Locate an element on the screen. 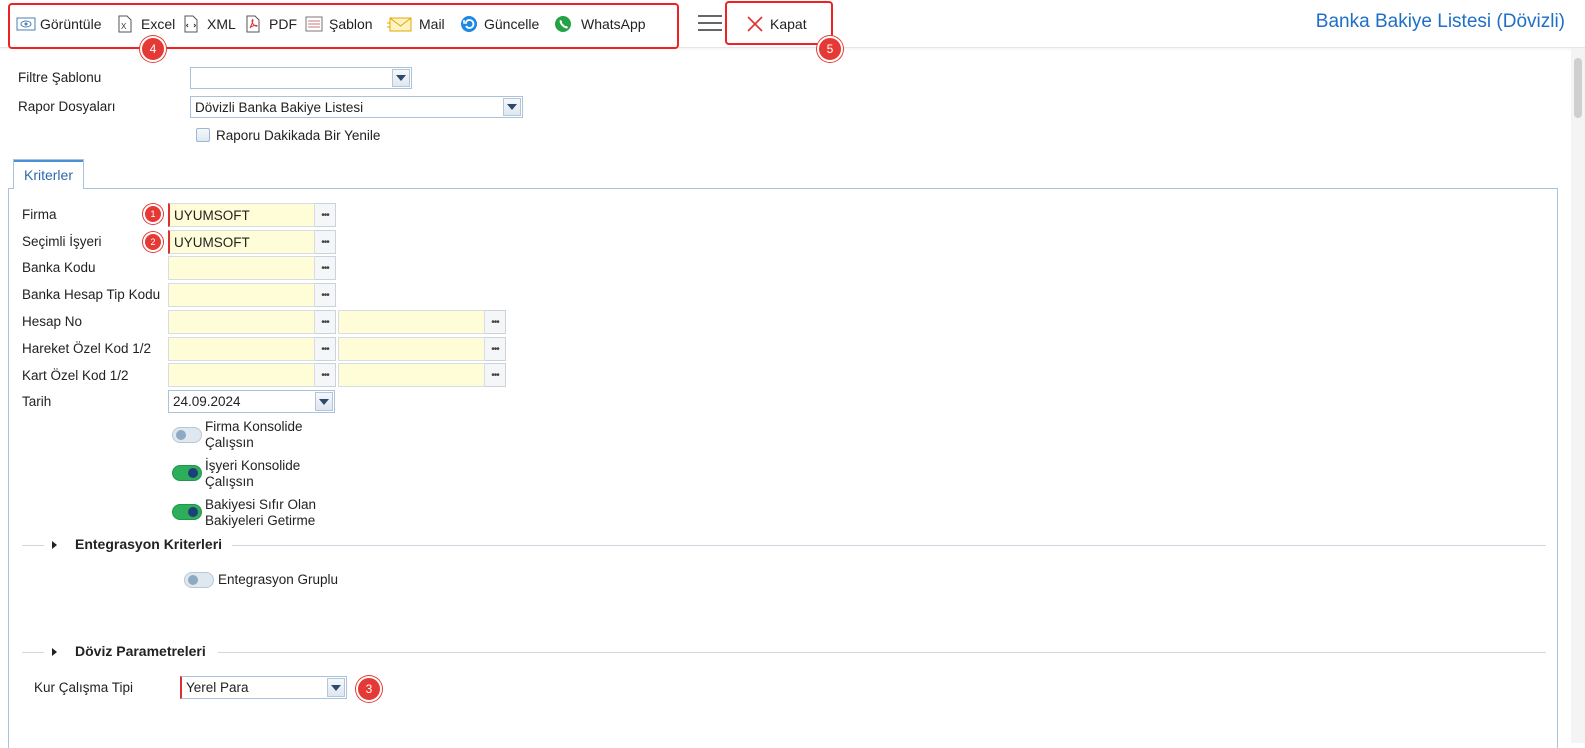 The height and width of the screenshot is (748, 1585). integration-section-title: Entegrasyon Kriterleri is located at coordinates (149, 544).